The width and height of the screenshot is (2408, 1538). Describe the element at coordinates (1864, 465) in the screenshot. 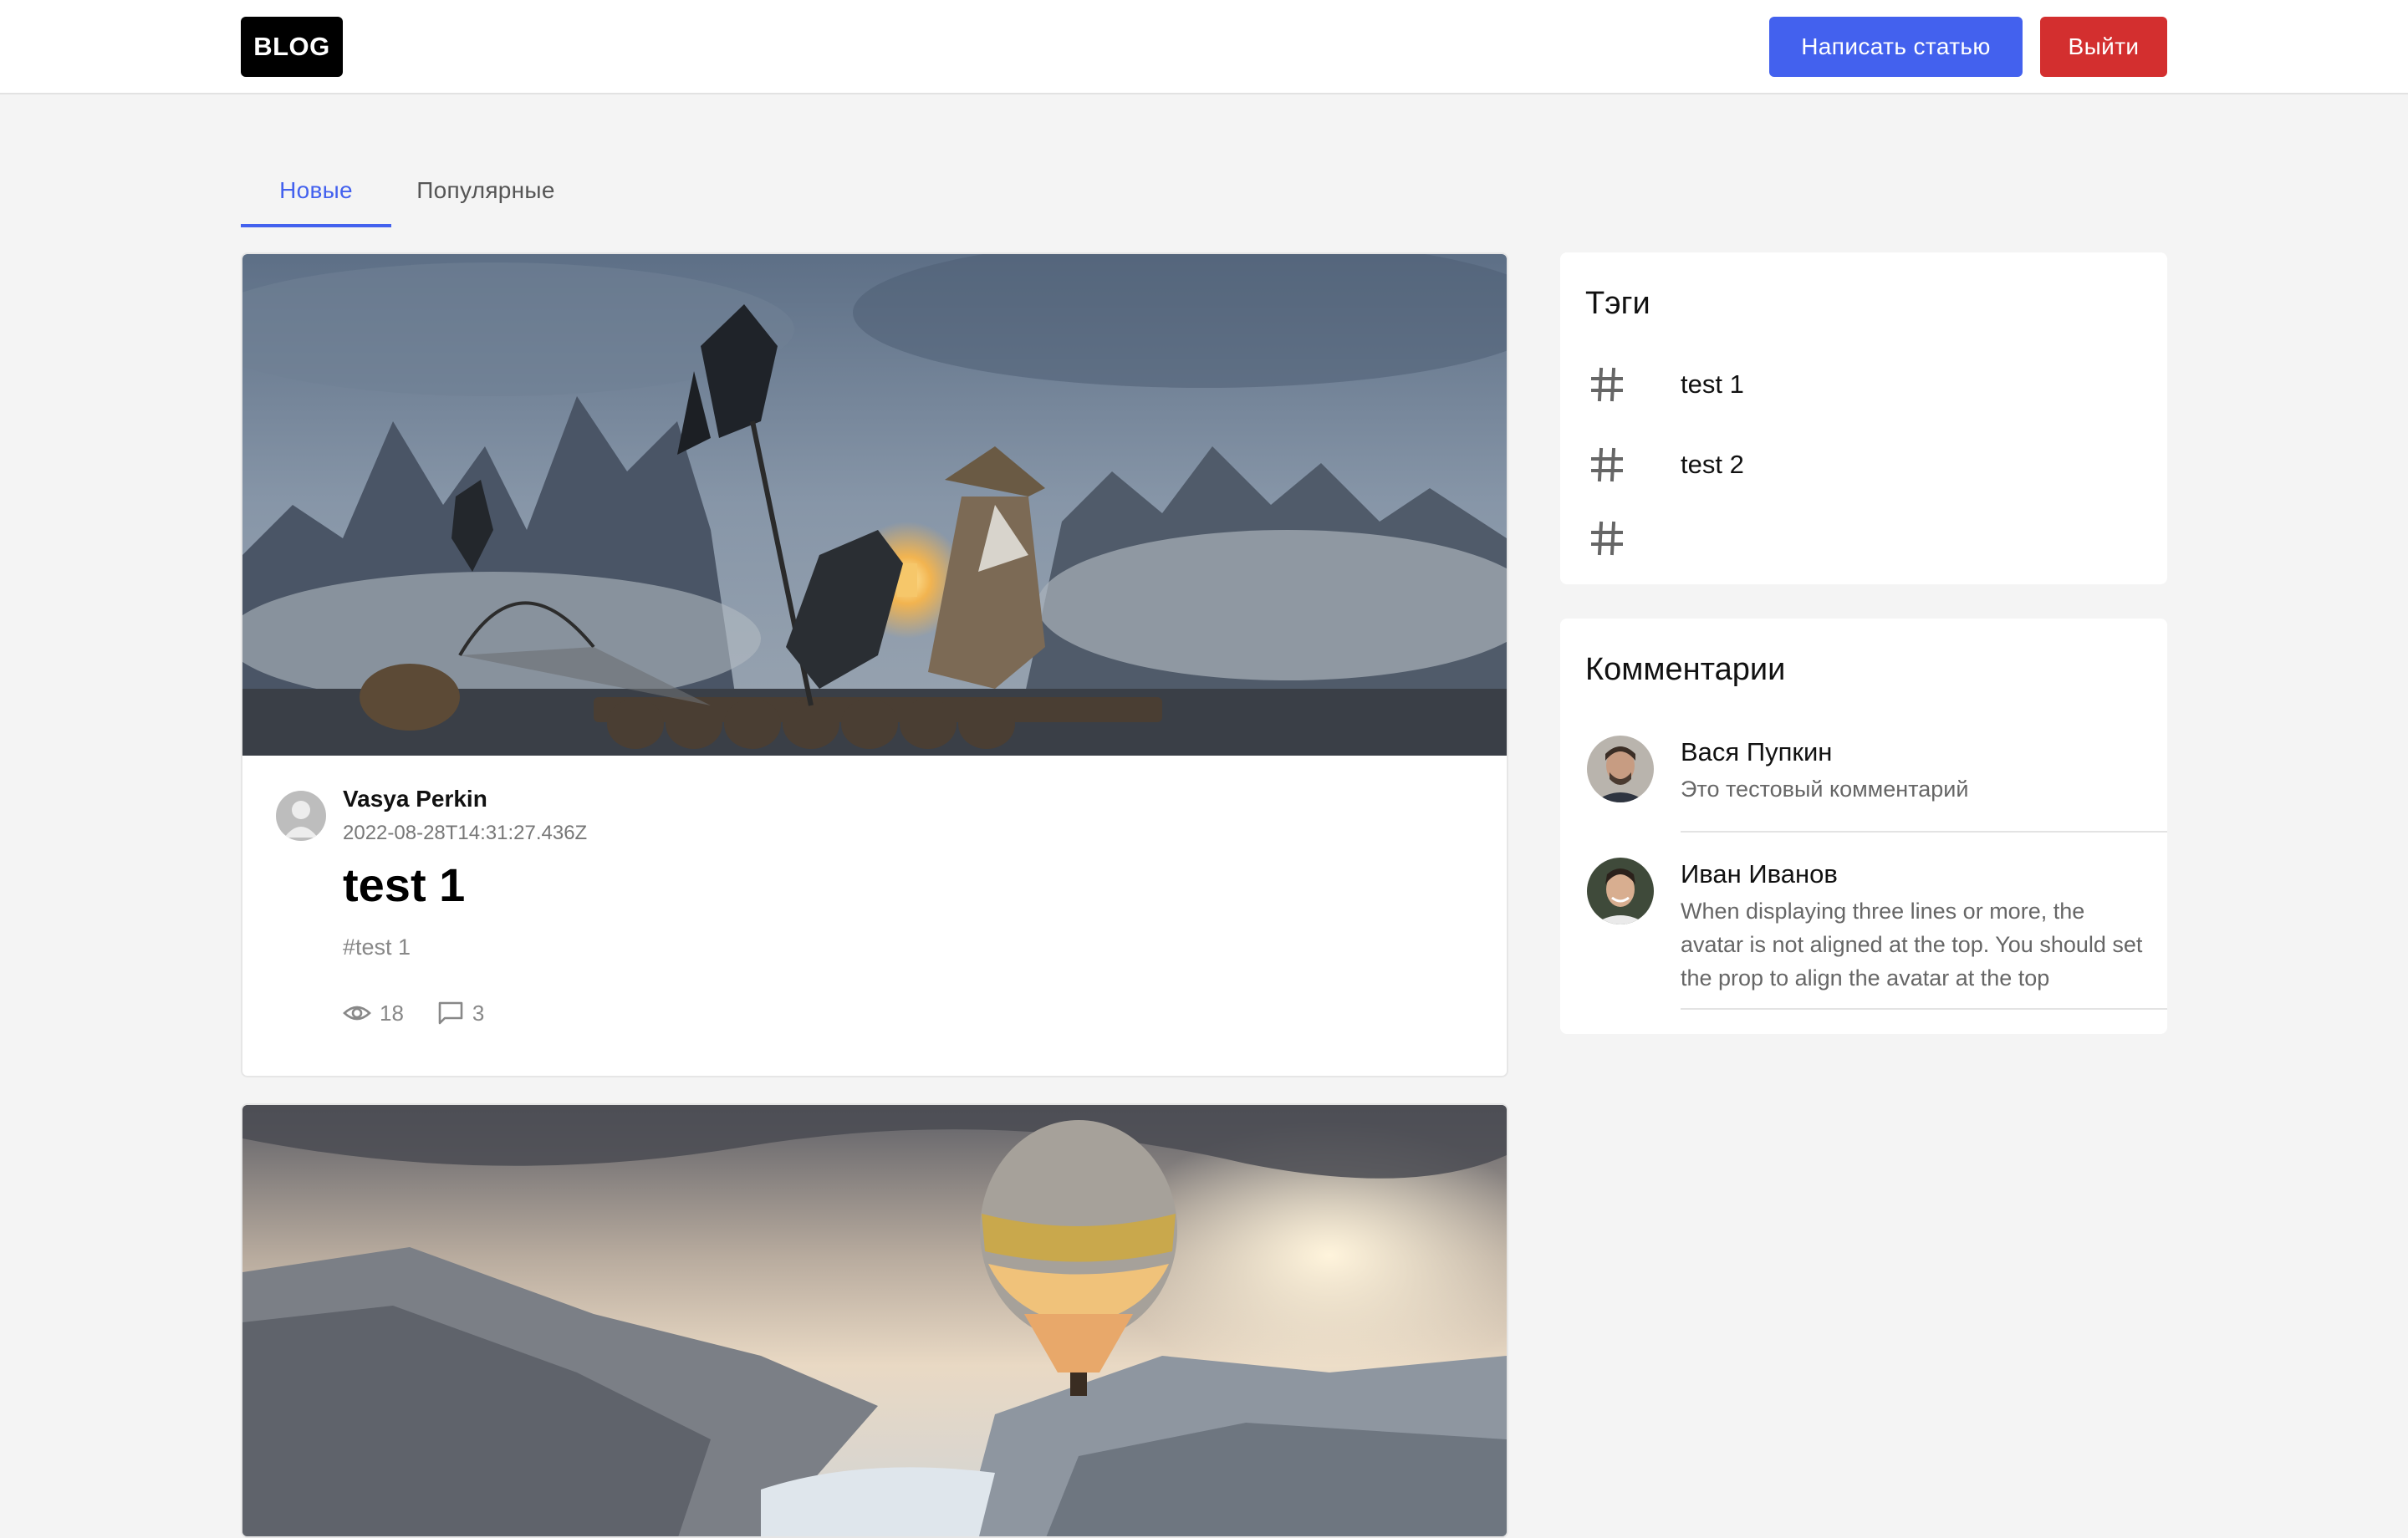

I see `tag-item: test 2` at that location.